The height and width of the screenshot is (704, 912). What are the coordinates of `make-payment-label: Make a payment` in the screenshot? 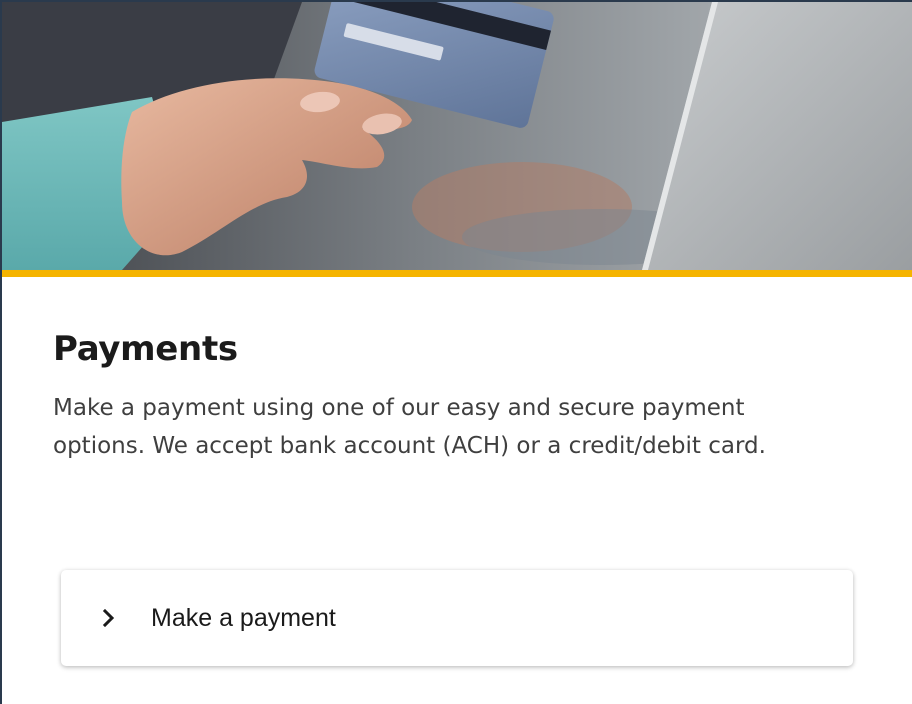 It's located at (243, 617).